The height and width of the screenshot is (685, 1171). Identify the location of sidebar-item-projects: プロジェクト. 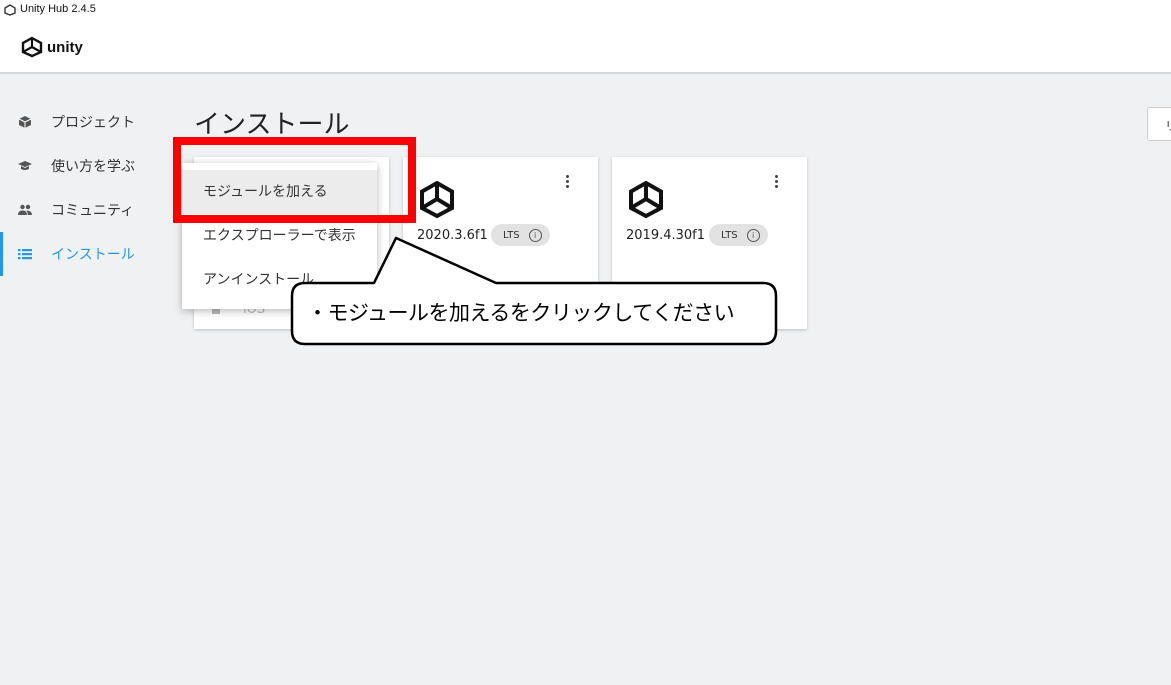
(85, 122).